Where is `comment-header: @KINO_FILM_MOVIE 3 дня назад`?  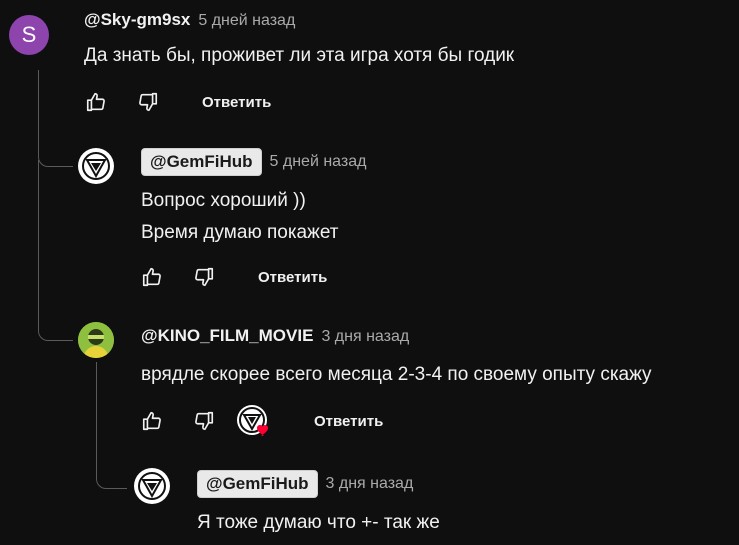
comment-header: @KINO_FILM_MOVIE 3 дня назад is located at coordinates (275, 336).